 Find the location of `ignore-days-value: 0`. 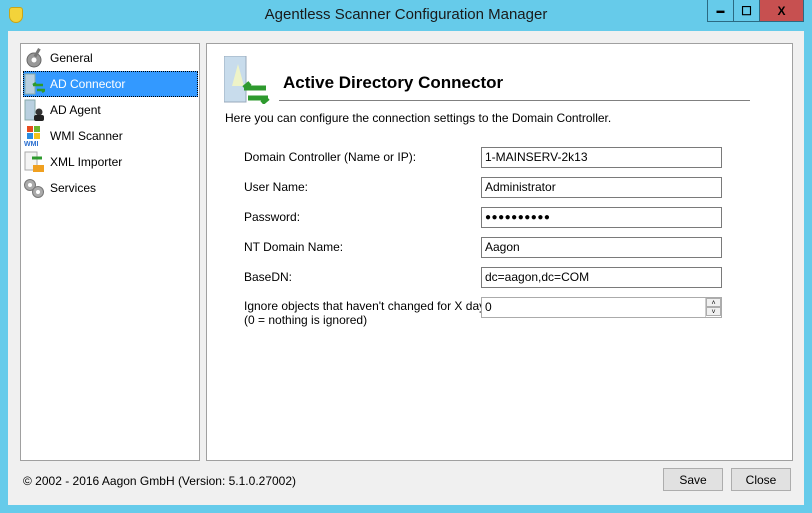

ignore-days-value: 0 is located at coordinates (488, 307).